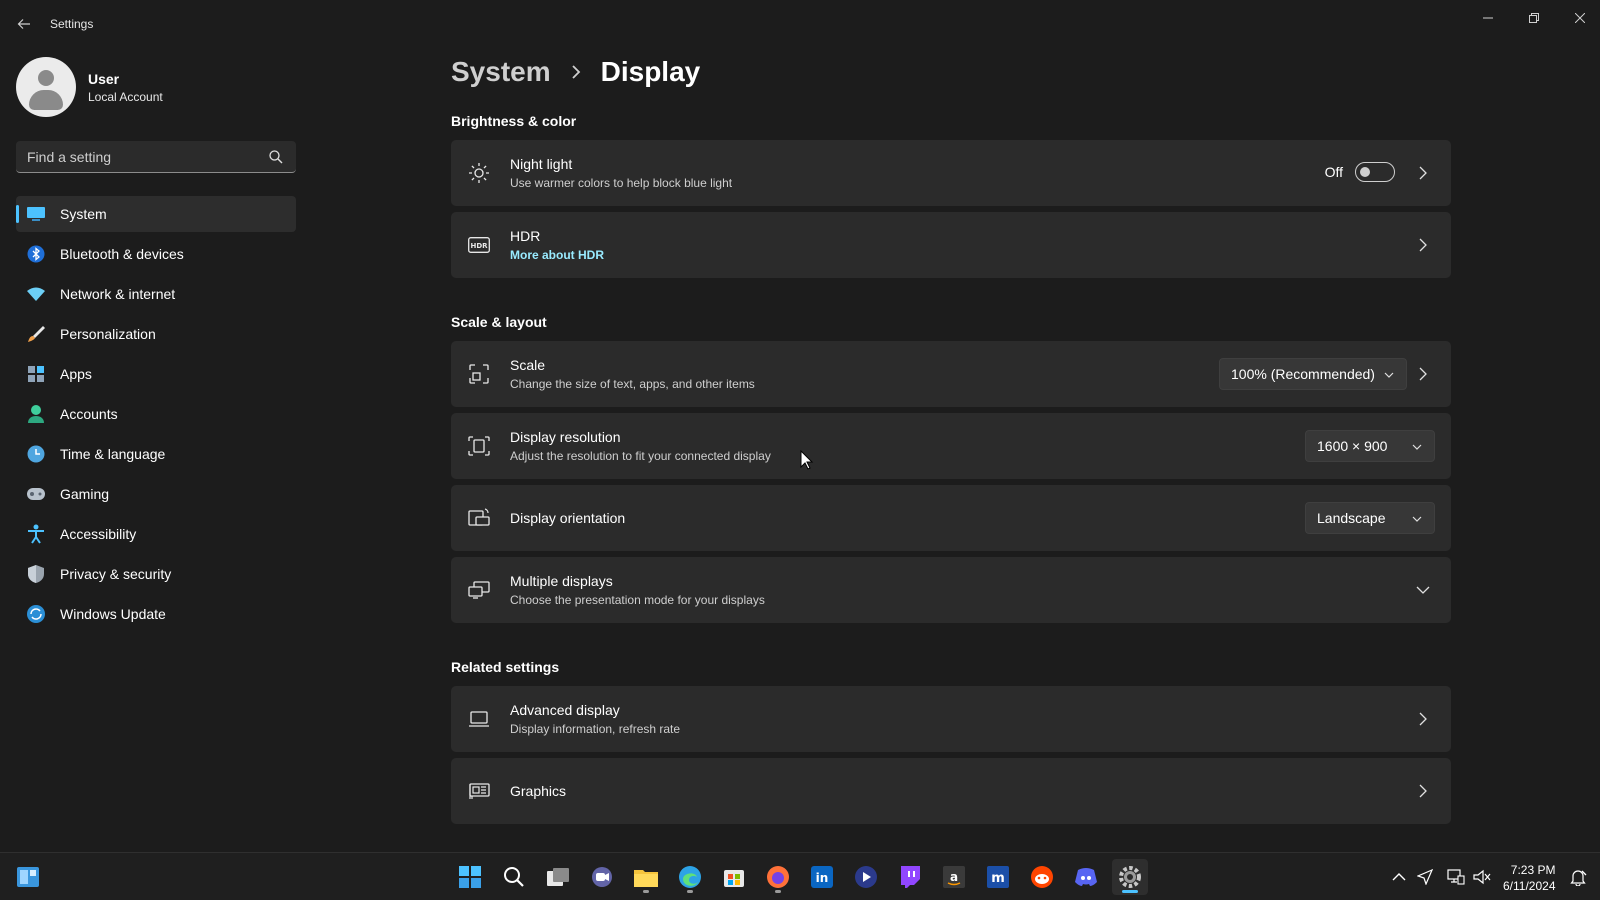 This screenshot has height=900, width=1600. What do you see at coordinates (1370, 518) in the screenshot?
I see `display-orientation-dropdown: Landscape` at bounding box center [1370, 518].